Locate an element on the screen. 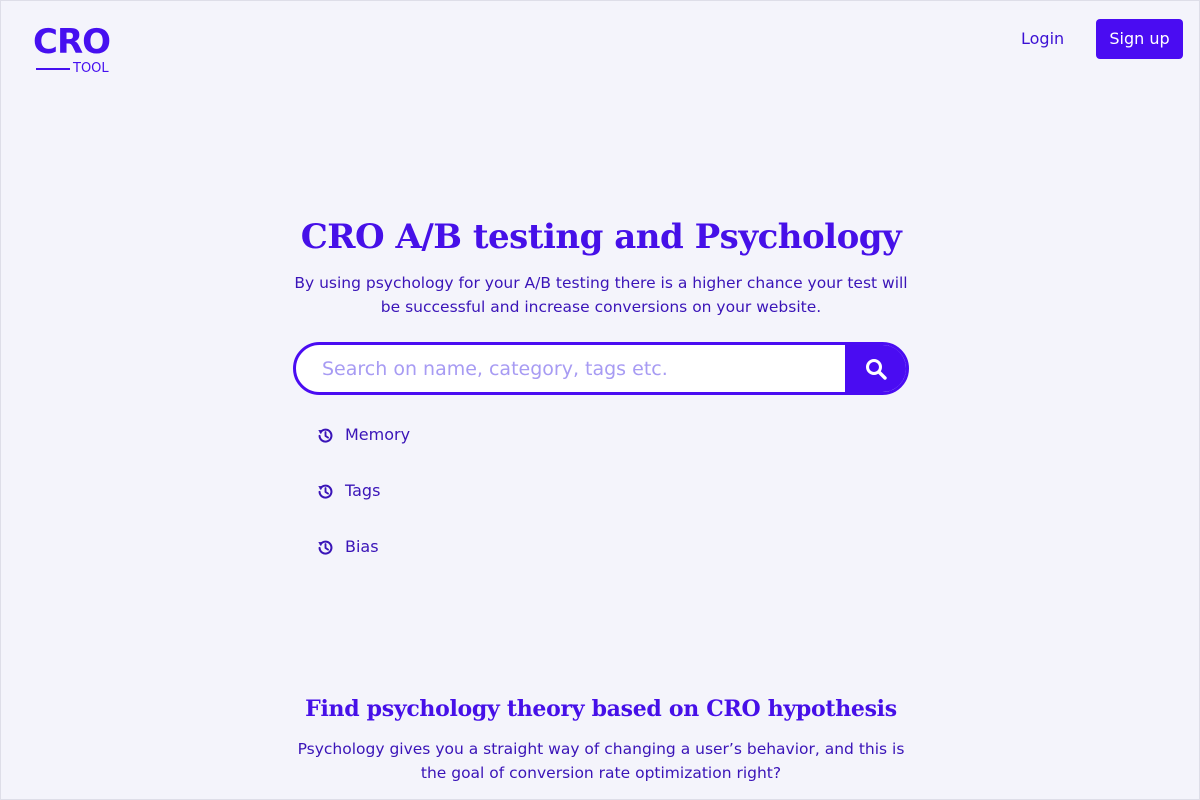 Image resolution: width=1200 pixels, height=800 pixels. signup-button: Sign up is located at coordinates (1139, 39).